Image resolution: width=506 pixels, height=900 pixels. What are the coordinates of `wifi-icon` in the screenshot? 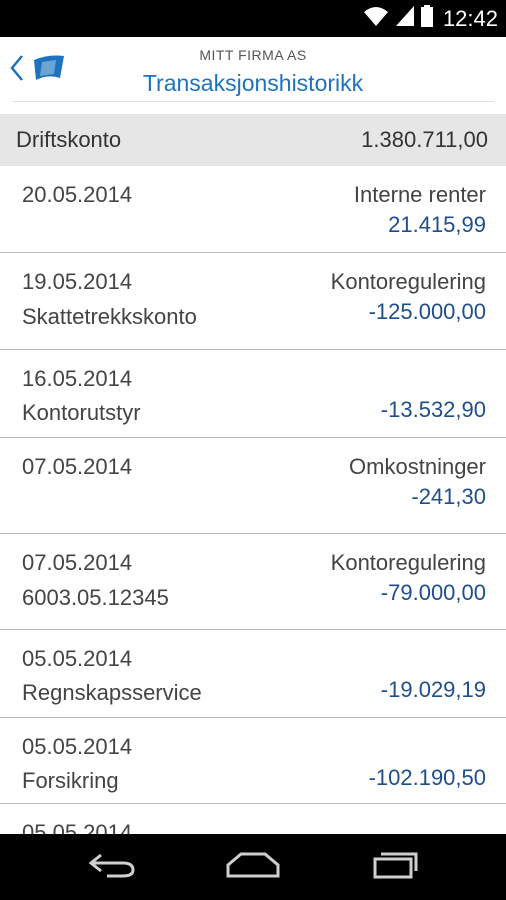 It's located at (376, 18).